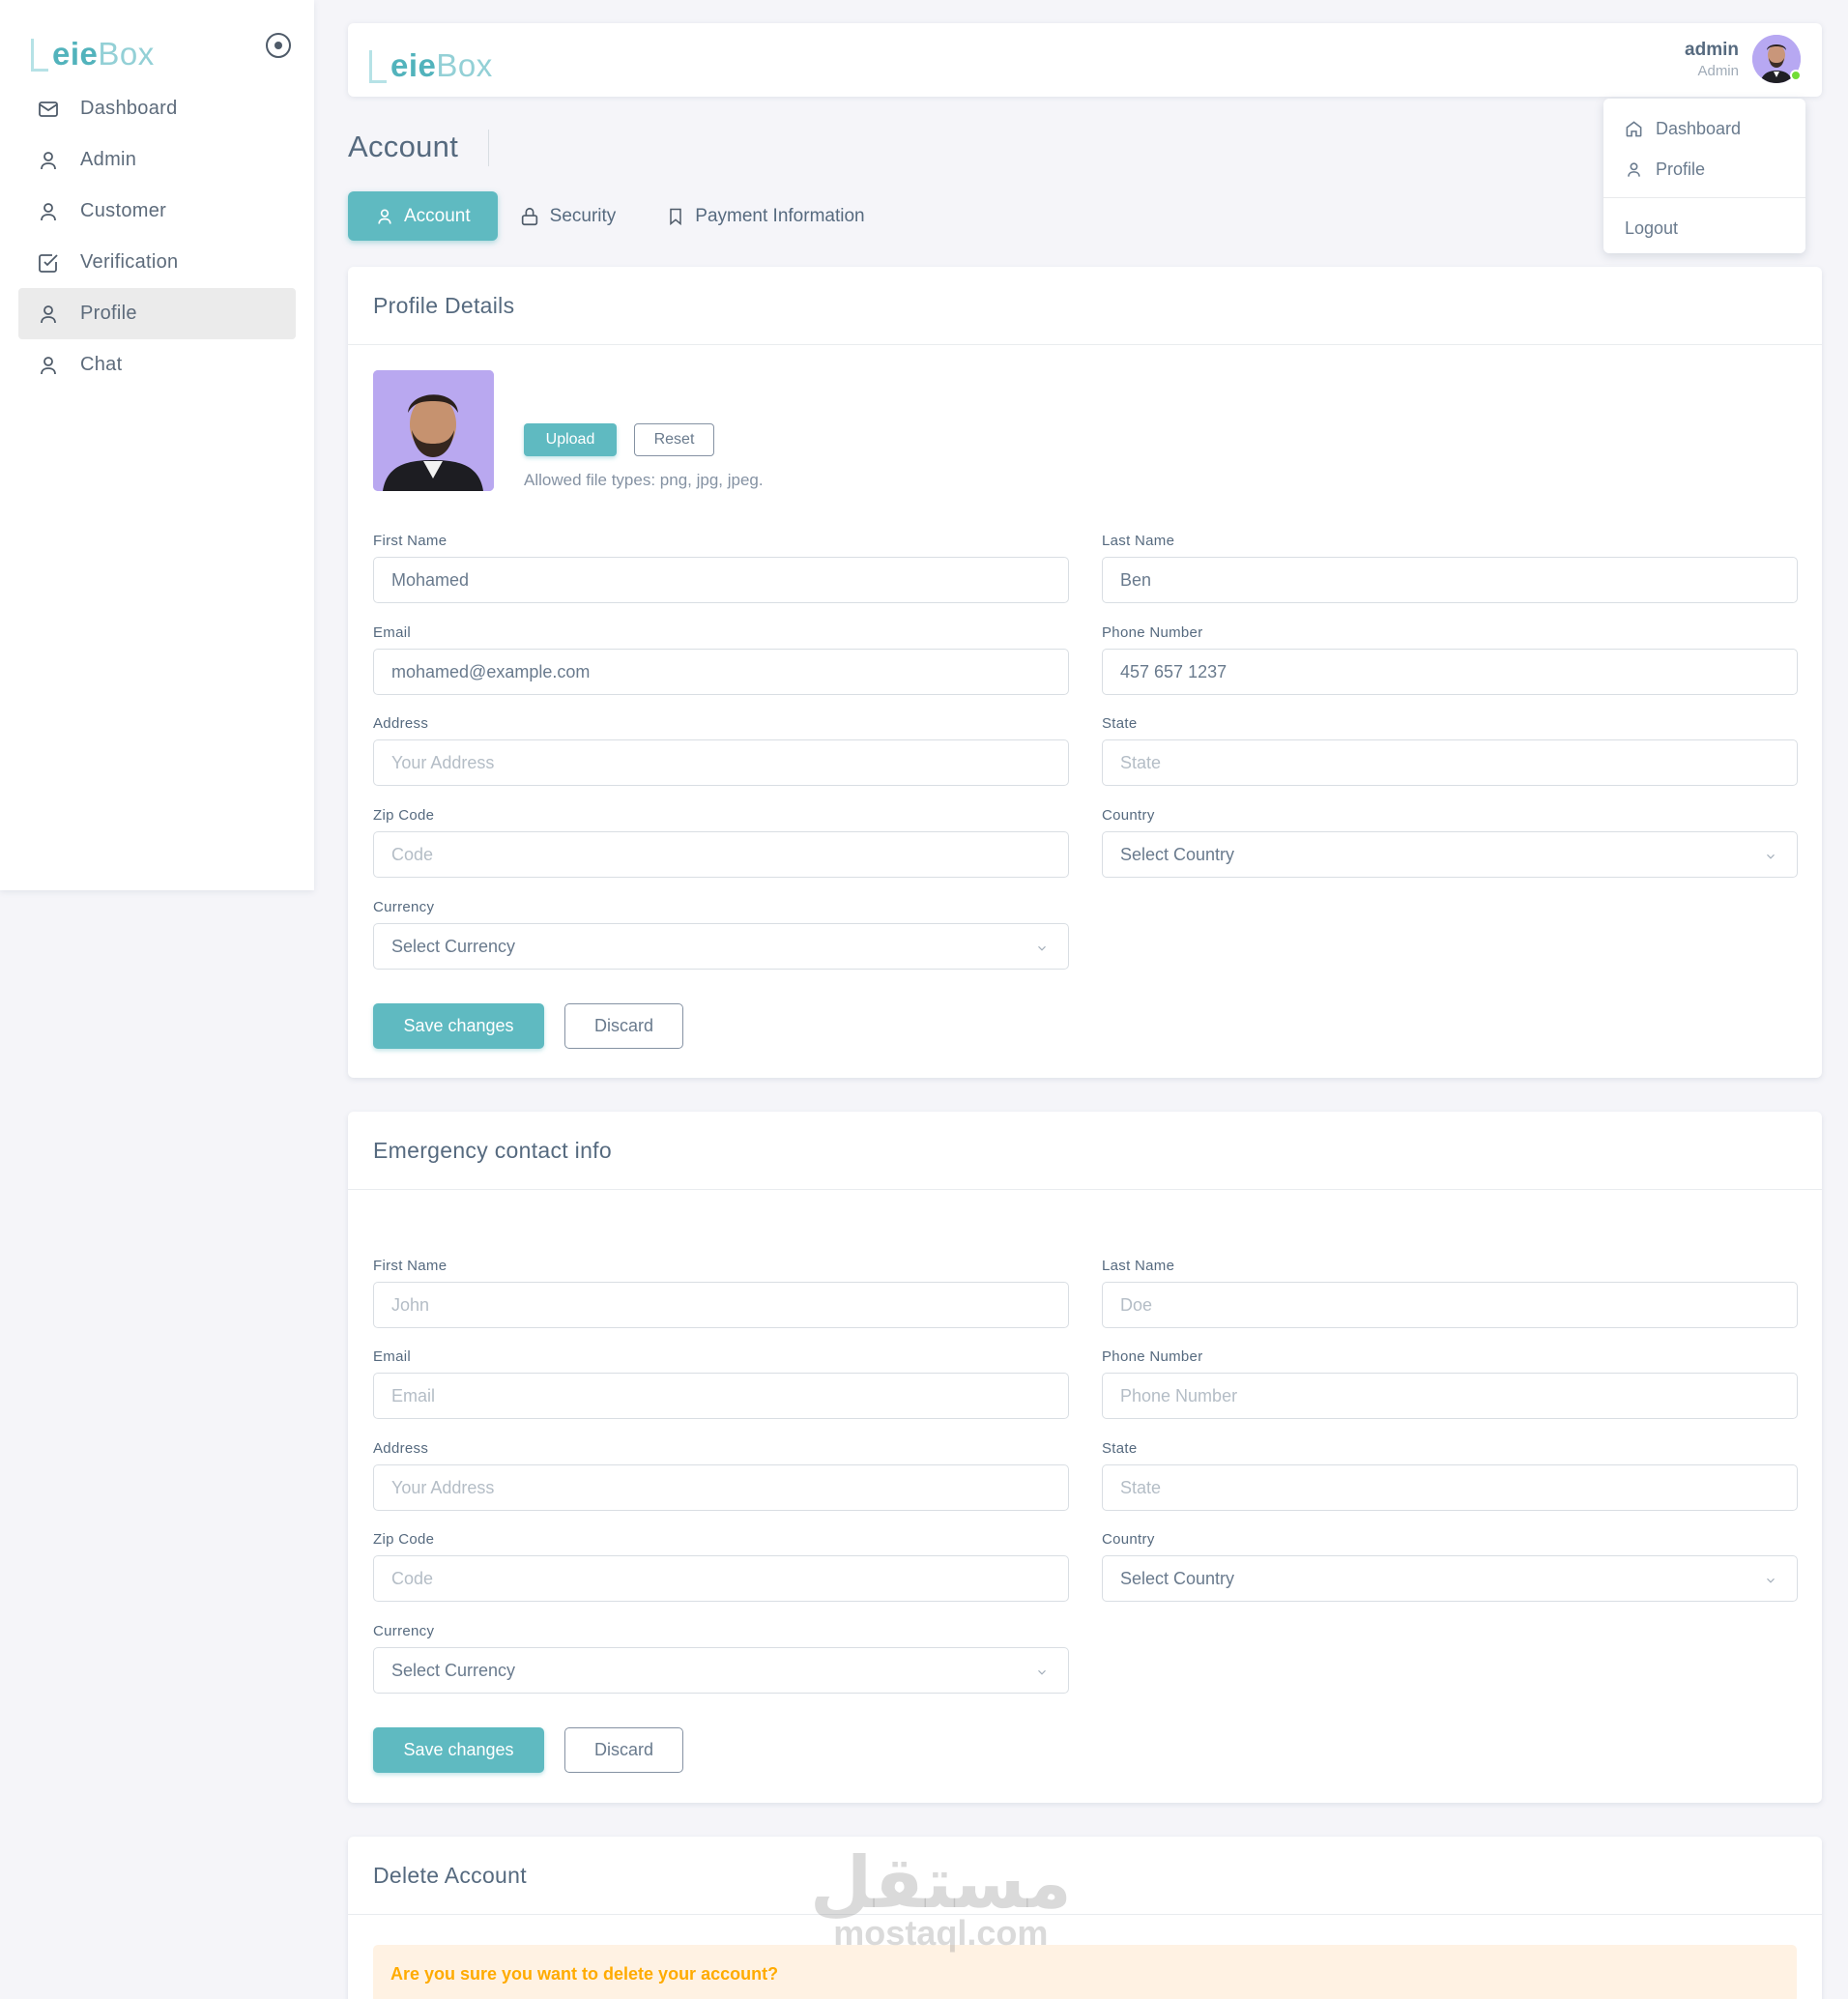  What do you see at coordinates (157, 445) in the screenshot?
I see `sidebar: eieBox Dashboard Admin Customer Verifica` at bounding box center [157, 445].